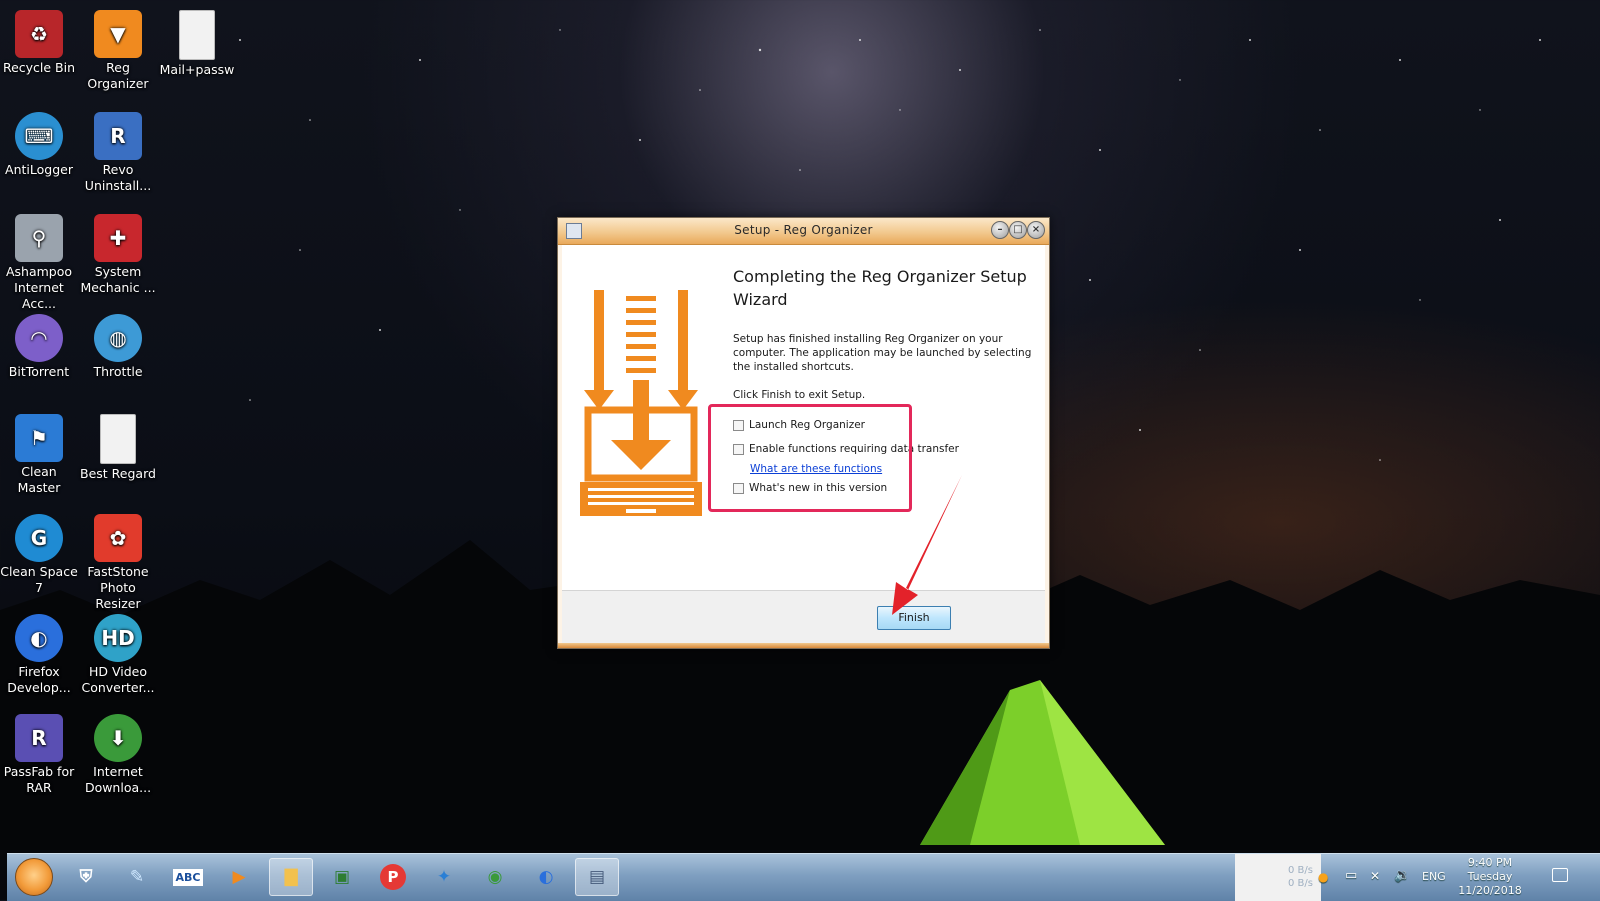 Image resolution: width=1600 pixels, height=901 pixels. I want to click on taskbar-app-internet-download-manager: ◉, so click(495, 877).